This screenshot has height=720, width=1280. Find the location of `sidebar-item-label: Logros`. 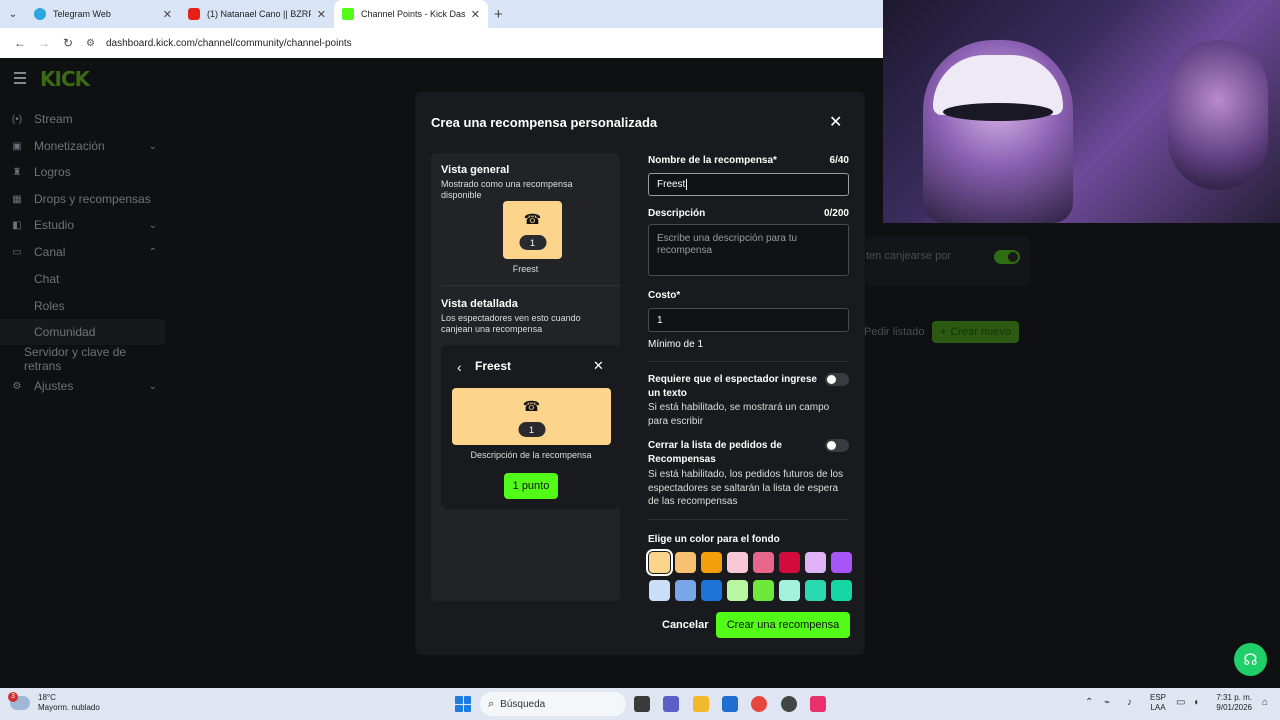

sidebar-item-label: Logros is located at coordinates (52, 172).